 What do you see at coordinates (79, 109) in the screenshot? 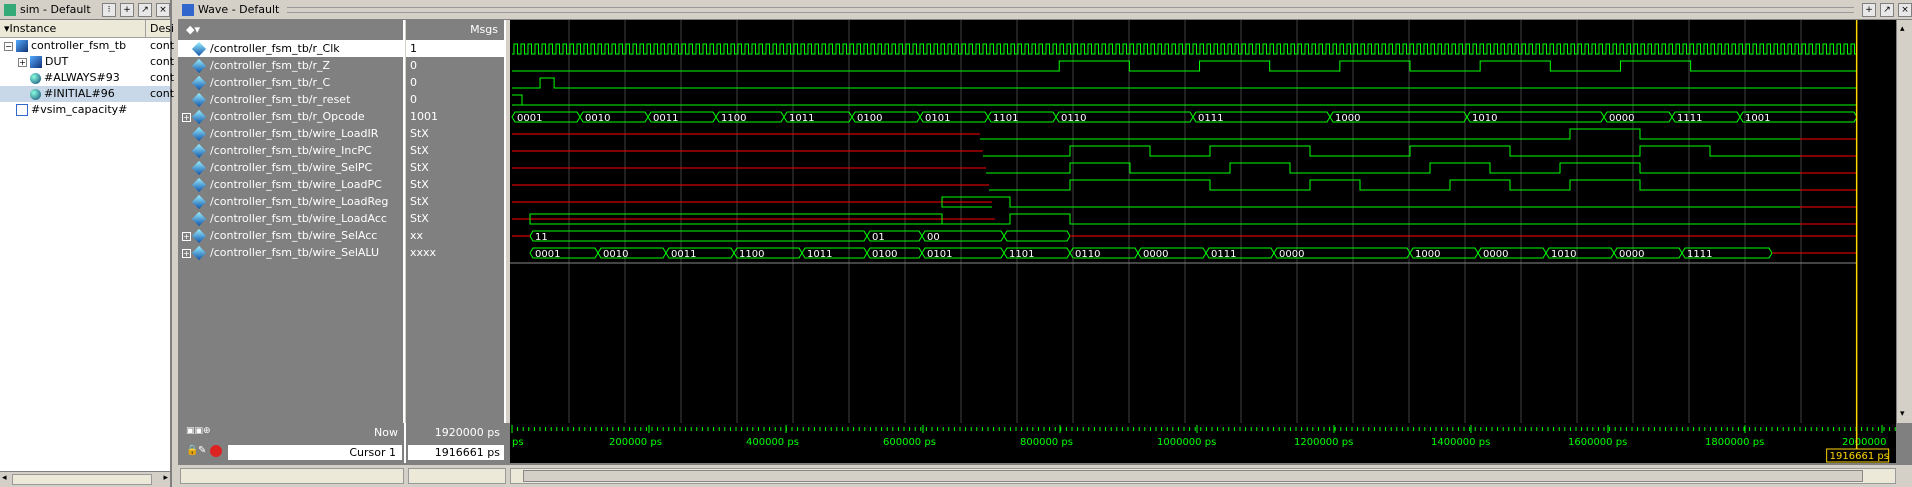
I see `tree-item-label: #vsim_capacity#` at bounding box center [79, 109].